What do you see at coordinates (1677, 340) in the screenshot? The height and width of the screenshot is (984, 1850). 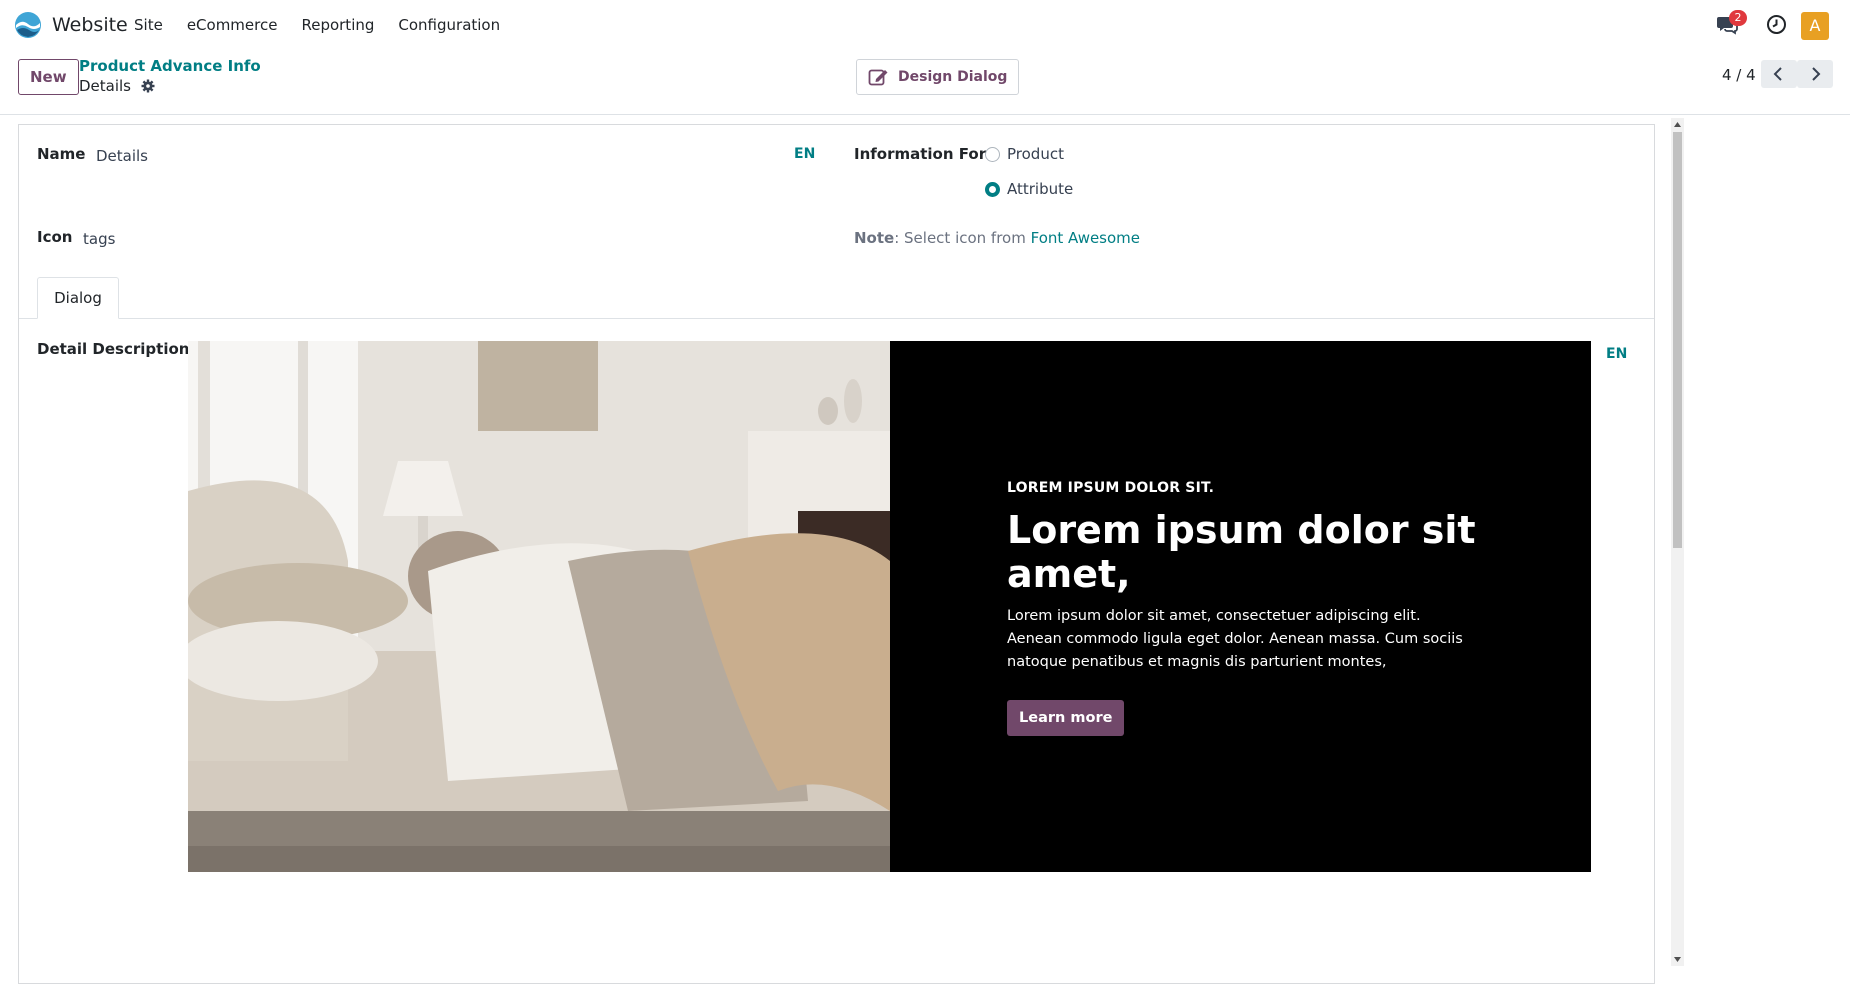 I see `scrollbar-thumb` at bounding box center [1677, 340].